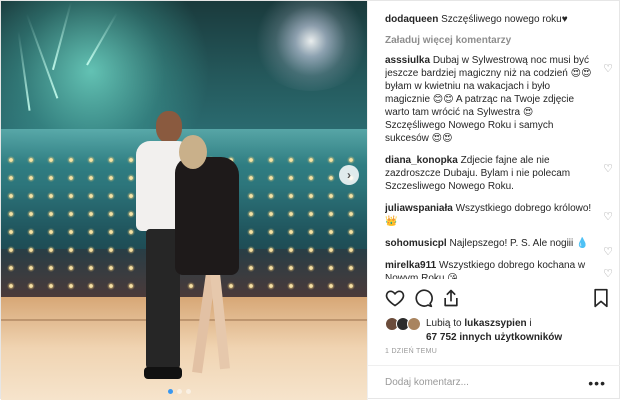 Image resolution: width=620 pixels, height=400 pixels. What do you see at coordinates (519, 243) in the screenshot?
I see `comment-text: Najlepszego! P. S. Ale nogiii 💧` at bounding box center [519, 243].